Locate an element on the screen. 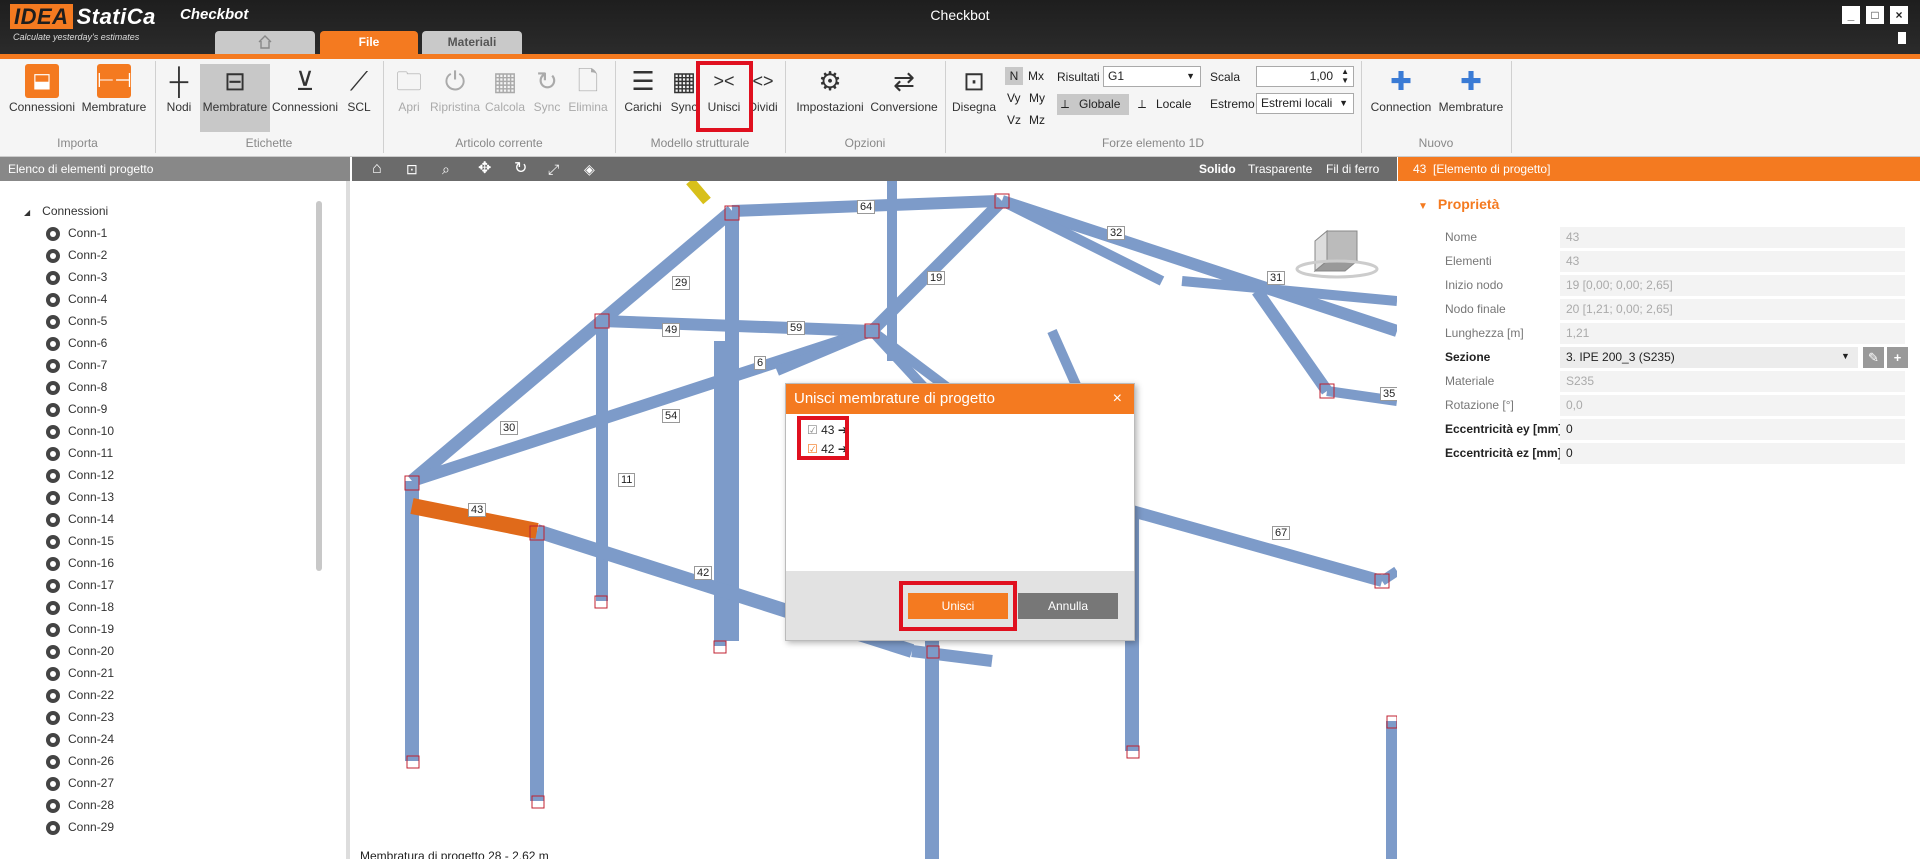  tree-item-connection: Conn-15 is located at coordinates (80, 541).